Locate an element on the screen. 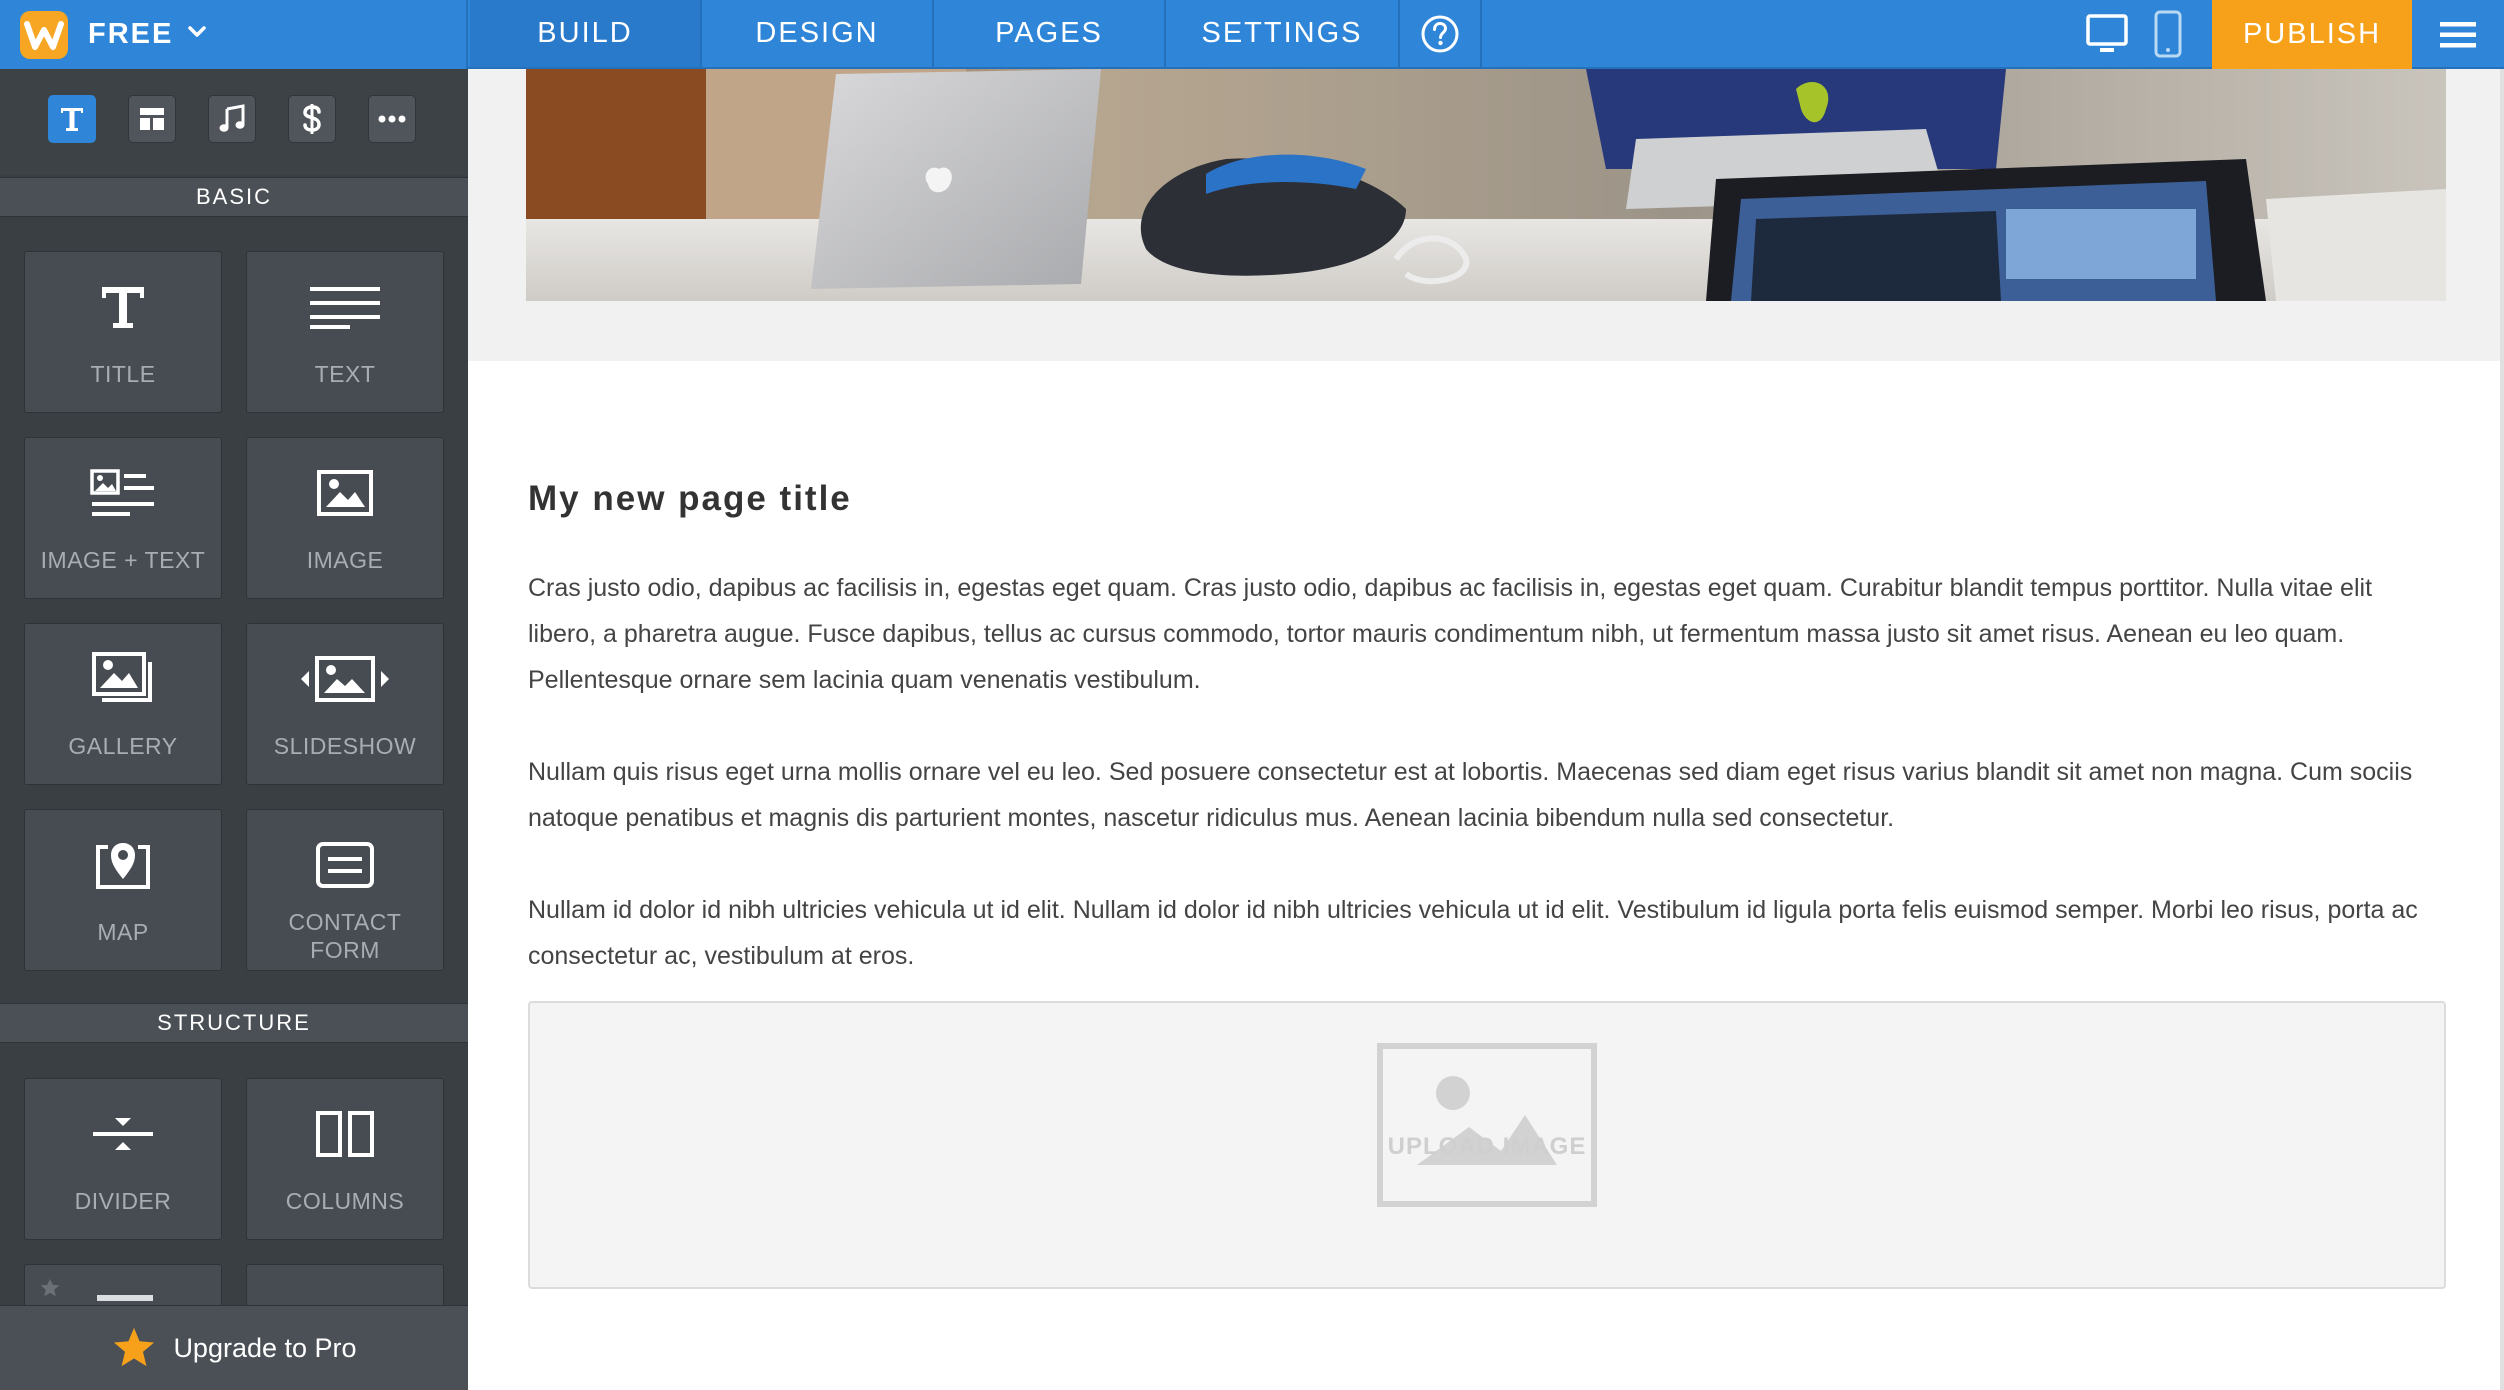 This screenshot has width=2504, height=1390. category-more-button is located at coordinates (392, 119).